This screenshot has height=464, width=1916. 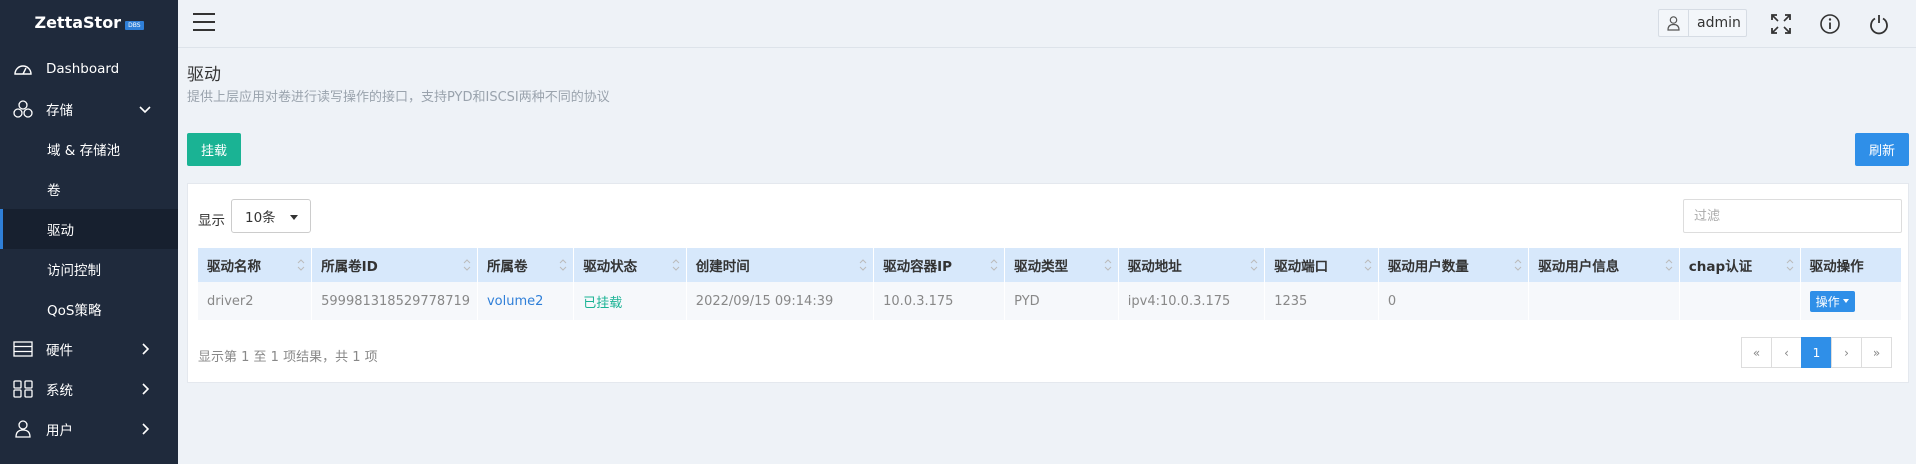 I want to click on page-subtitle: 提供上层应用对卷进行读写操作的接口，支持PYD和ISCSI两种不同的协议, so click(x=398, y=97).